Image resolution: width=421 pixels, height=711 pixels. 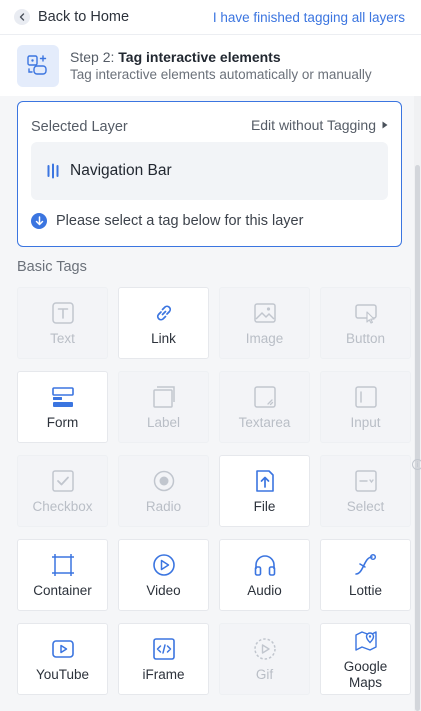 I want to click on image-icon, so click(x=265, y=313).